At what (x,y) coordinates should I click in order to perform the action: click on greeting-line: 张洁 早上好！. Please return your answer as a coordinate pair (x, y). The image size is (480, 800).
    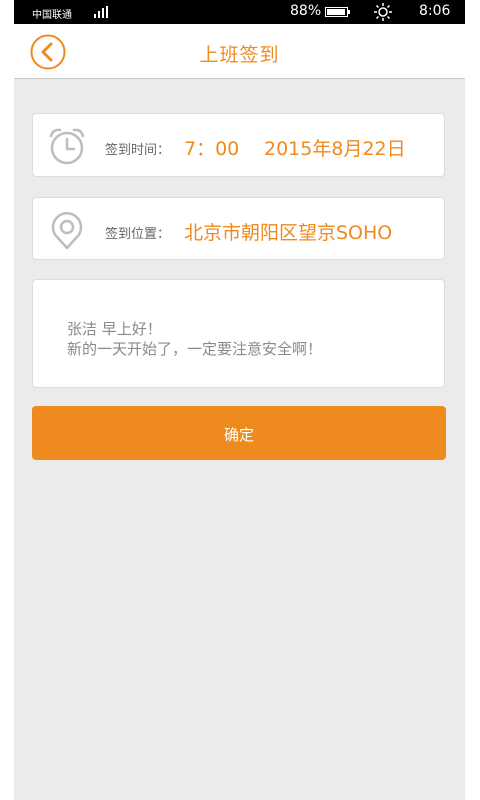
    Looking at the image, I should click on (114, 329).